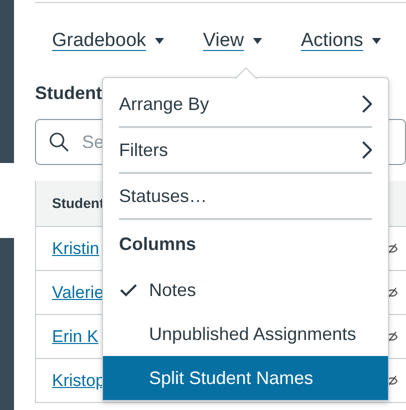 The height and width of the screenshot is (410, 406). Describe the element at coordinates (78, 293) in the screenshot. I see `student-name-link: Valerie` at that location.